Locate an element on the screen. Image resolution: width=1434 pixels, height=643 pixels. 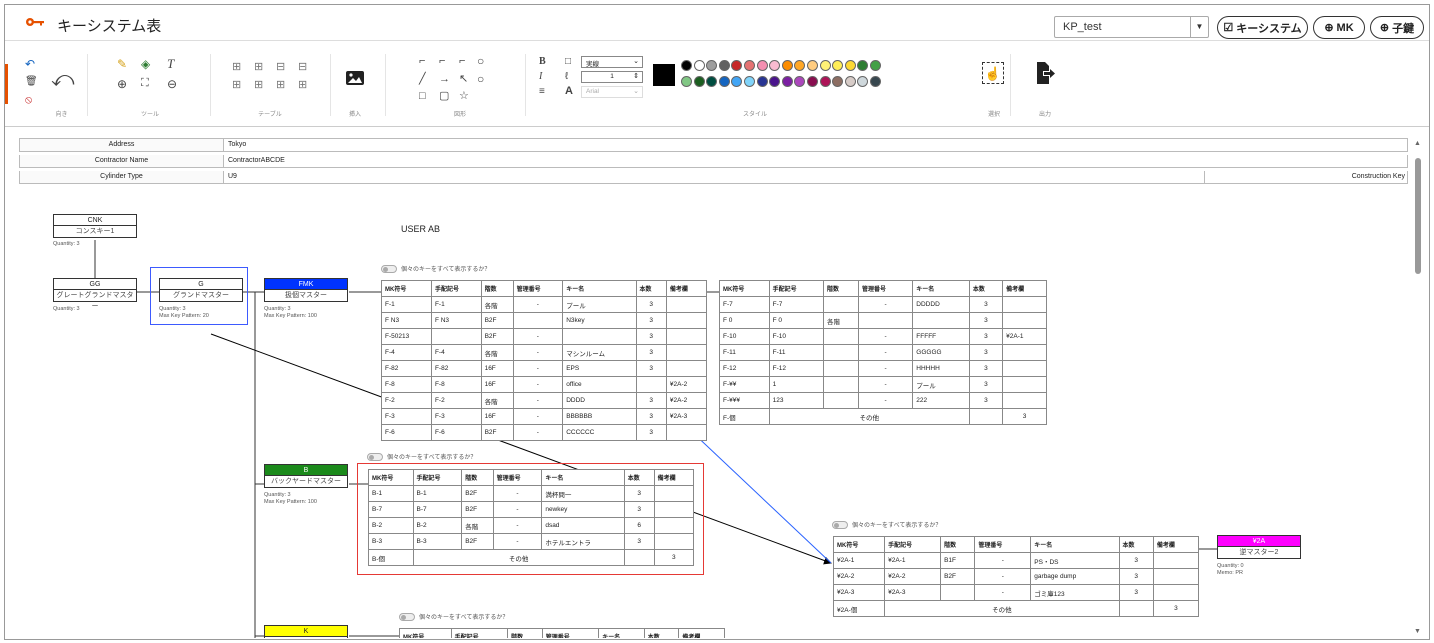
node-cnk: CNK コンスキー1 is located at coordinates (95, 226).